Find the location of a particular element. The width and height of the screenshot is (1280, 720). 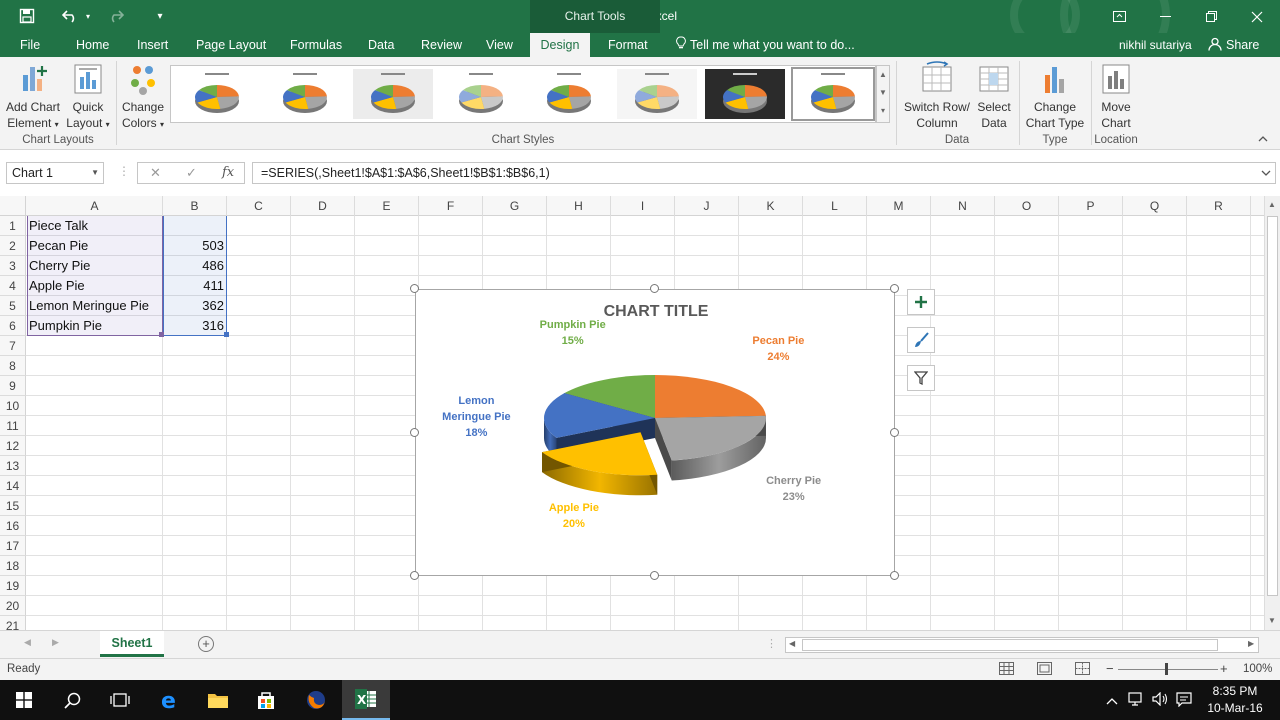

add-chart-element-button: Add Chart Element ▾ is located at coordinates (33, 97).